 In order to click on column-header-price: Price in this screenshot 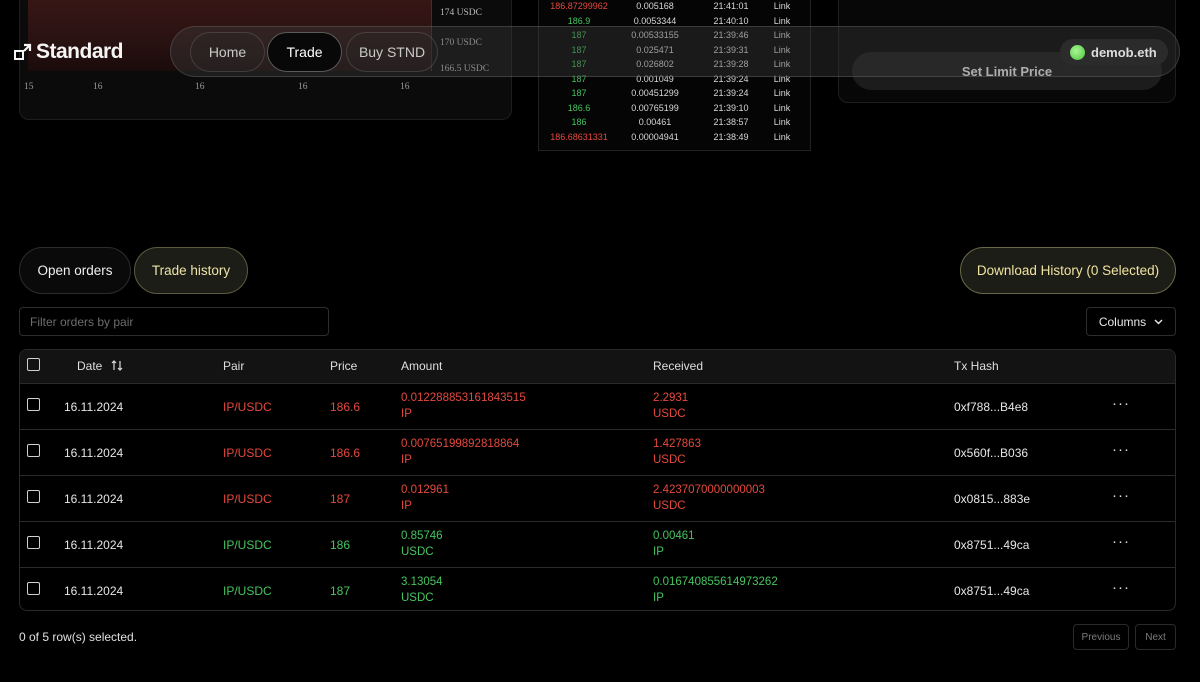, I will do `click(344, 366)`.